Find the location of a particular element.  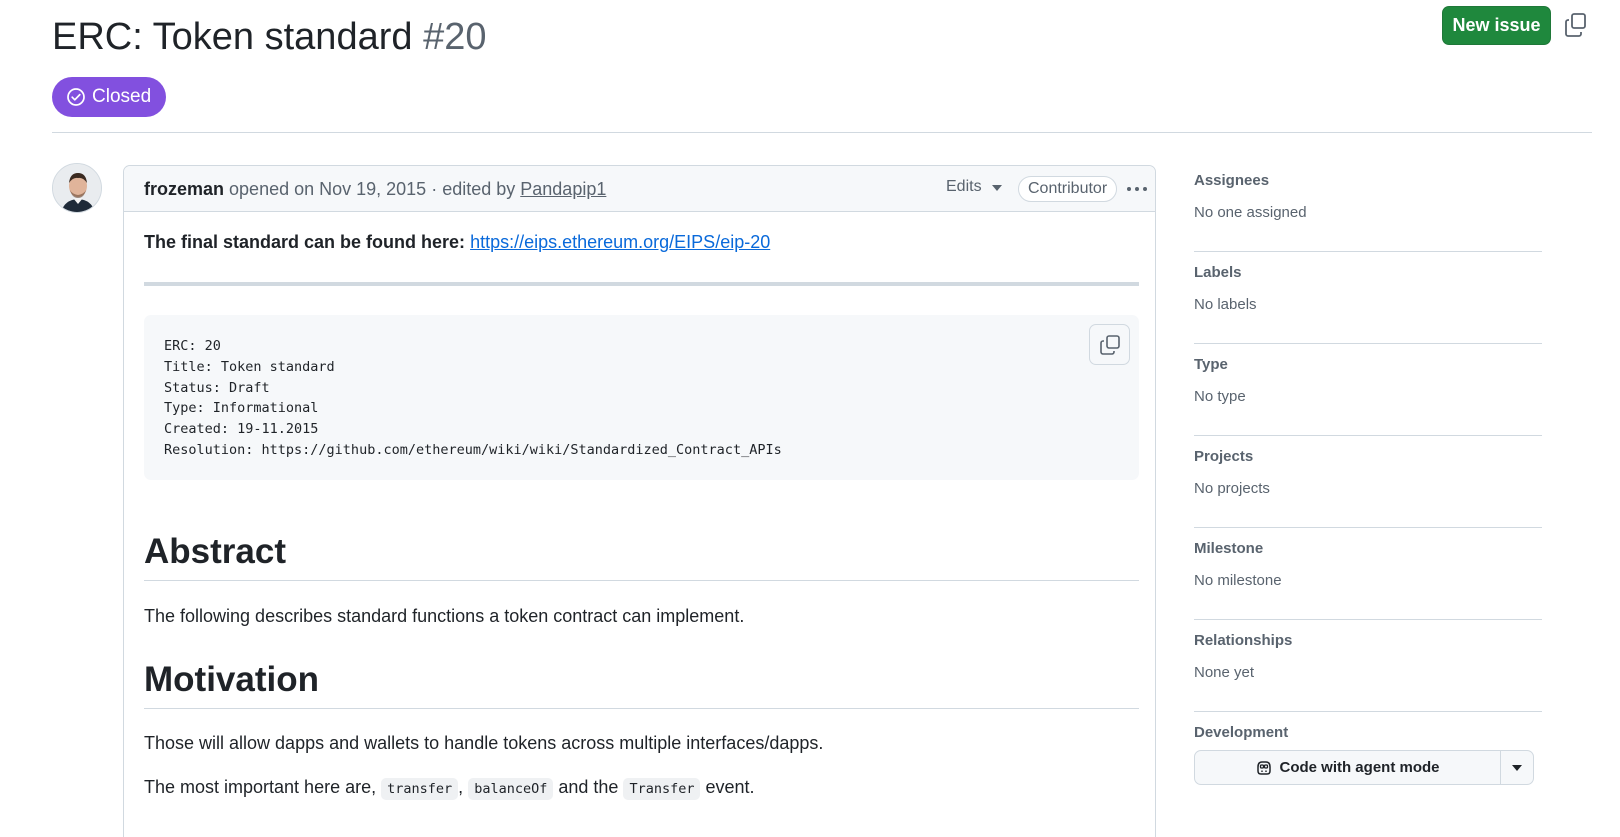

sidebar-projects-title: Projects is located at coordinates (1224, 456).